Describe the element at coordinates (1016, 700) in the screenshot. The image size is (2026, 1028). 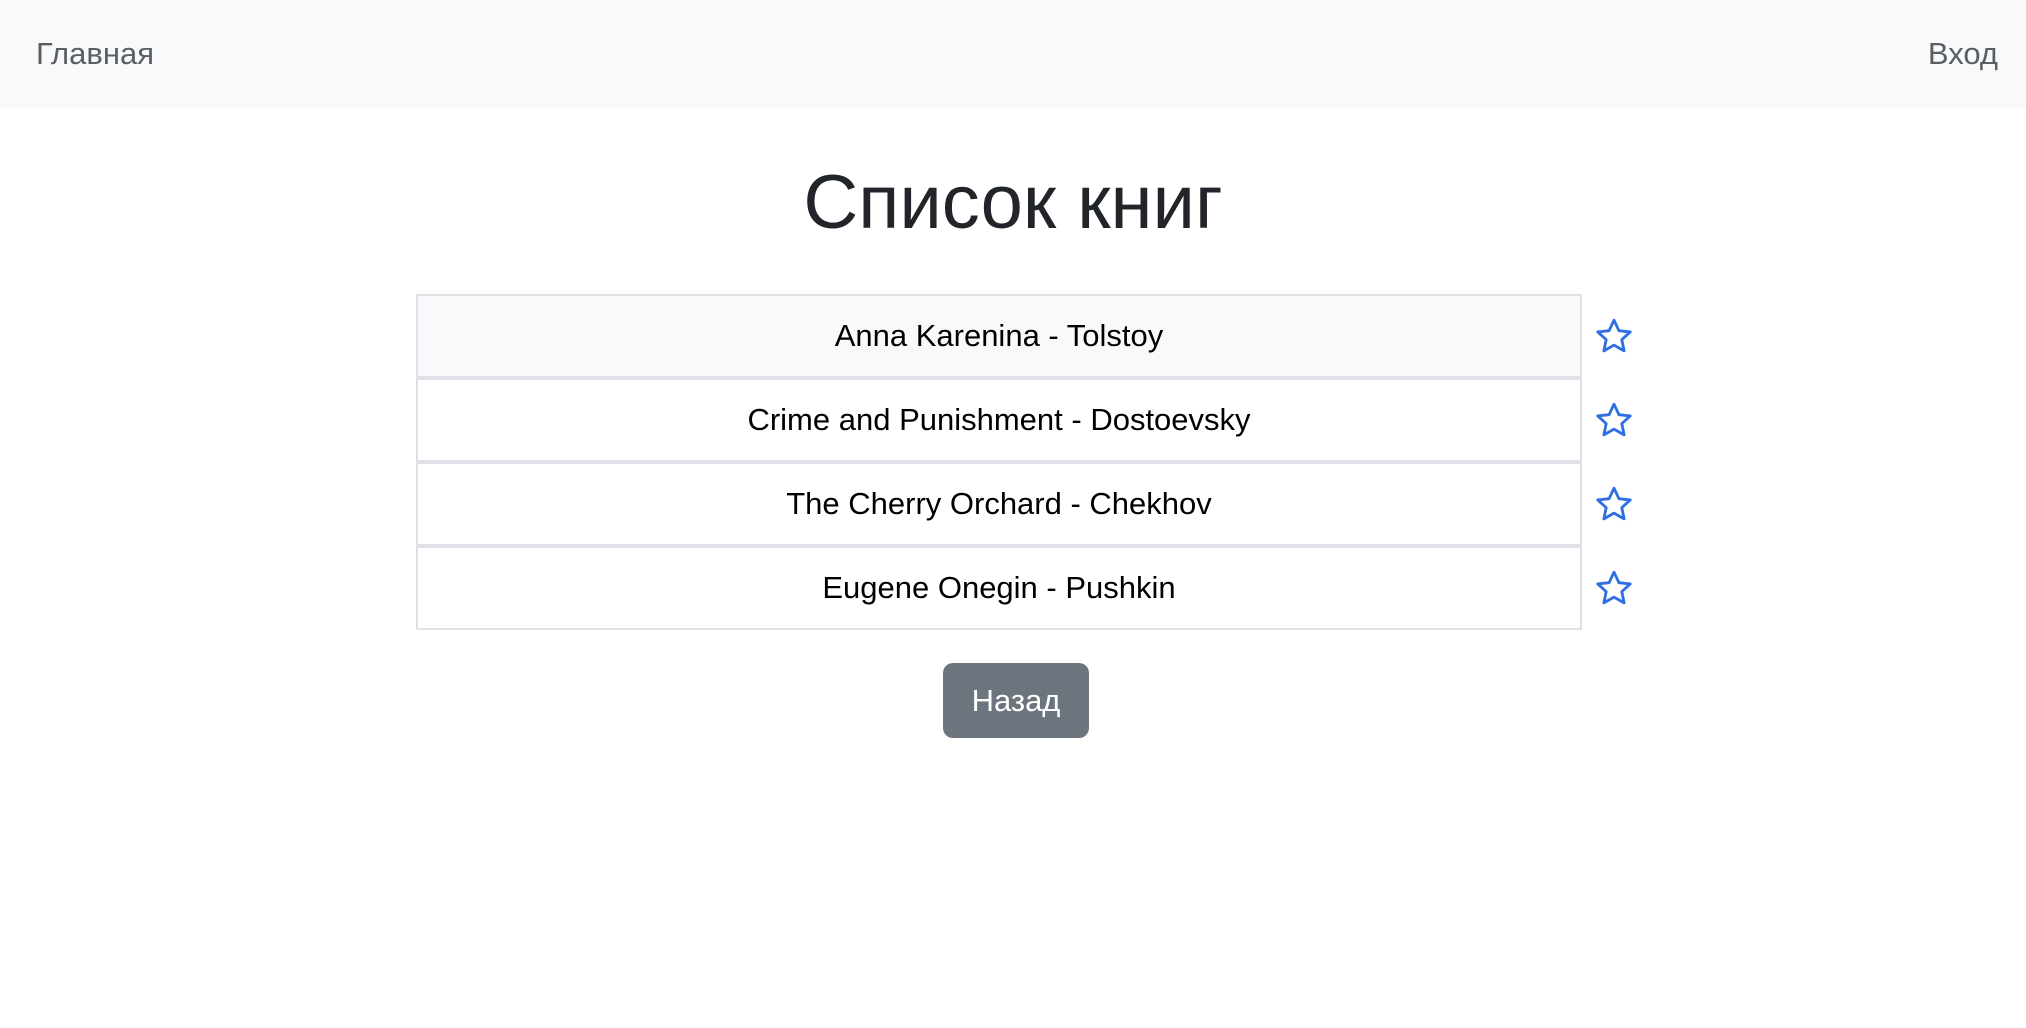
I see `back-button: Назад` at that location.